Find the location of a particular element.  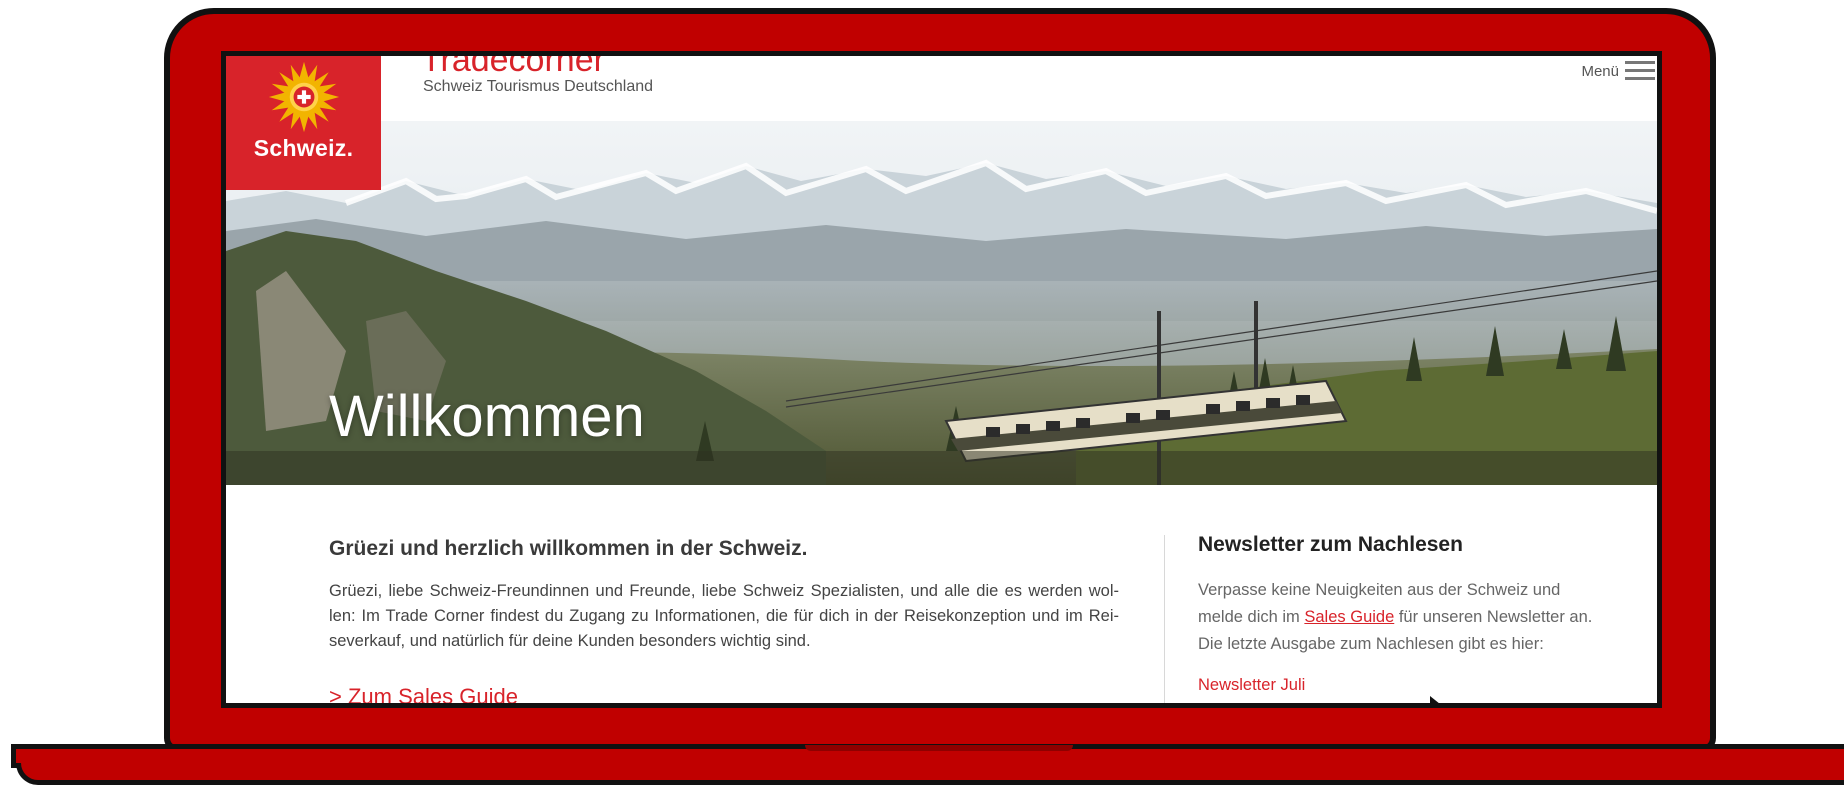

newsletter-juli-link: Newsletter Juli is located at coordinates (1398, 685).